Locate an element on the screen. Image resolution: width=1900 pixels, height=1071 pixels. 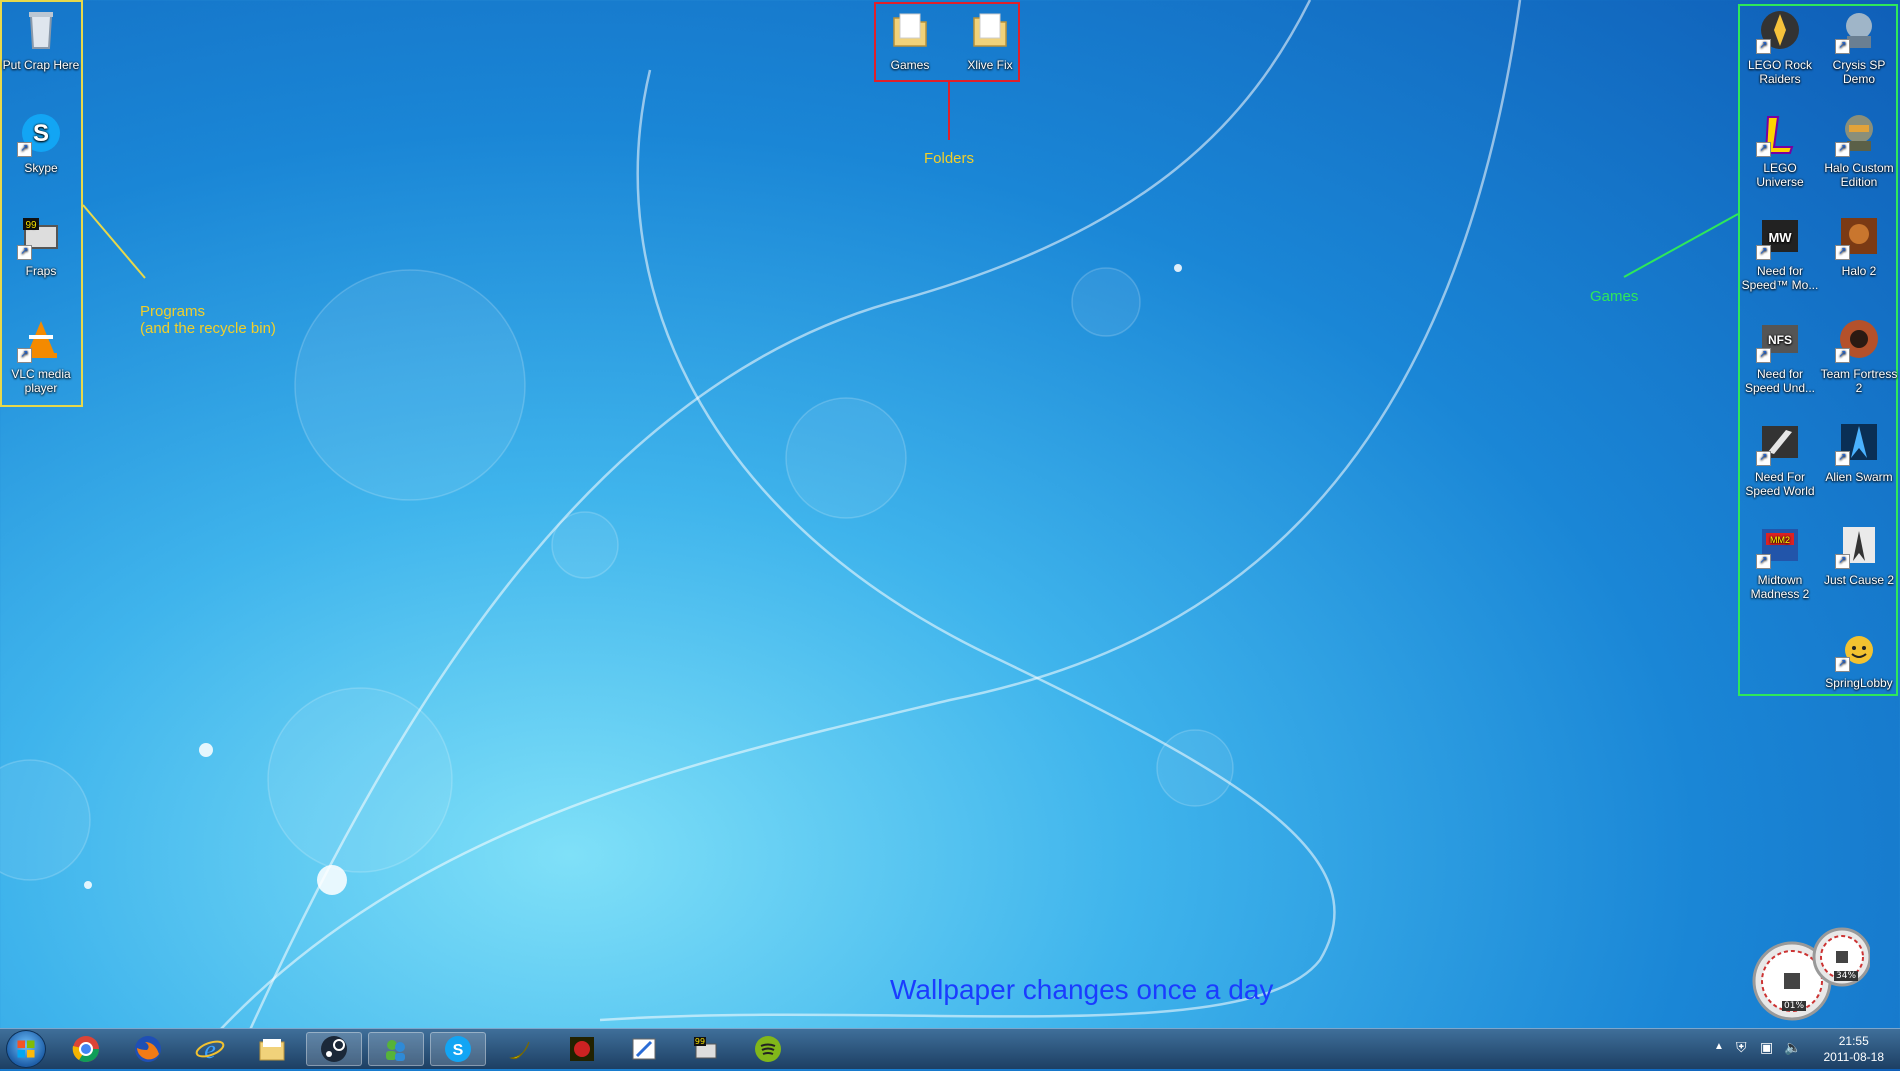
halo2-icon: ↗ is located at coordinates (1859, 236).